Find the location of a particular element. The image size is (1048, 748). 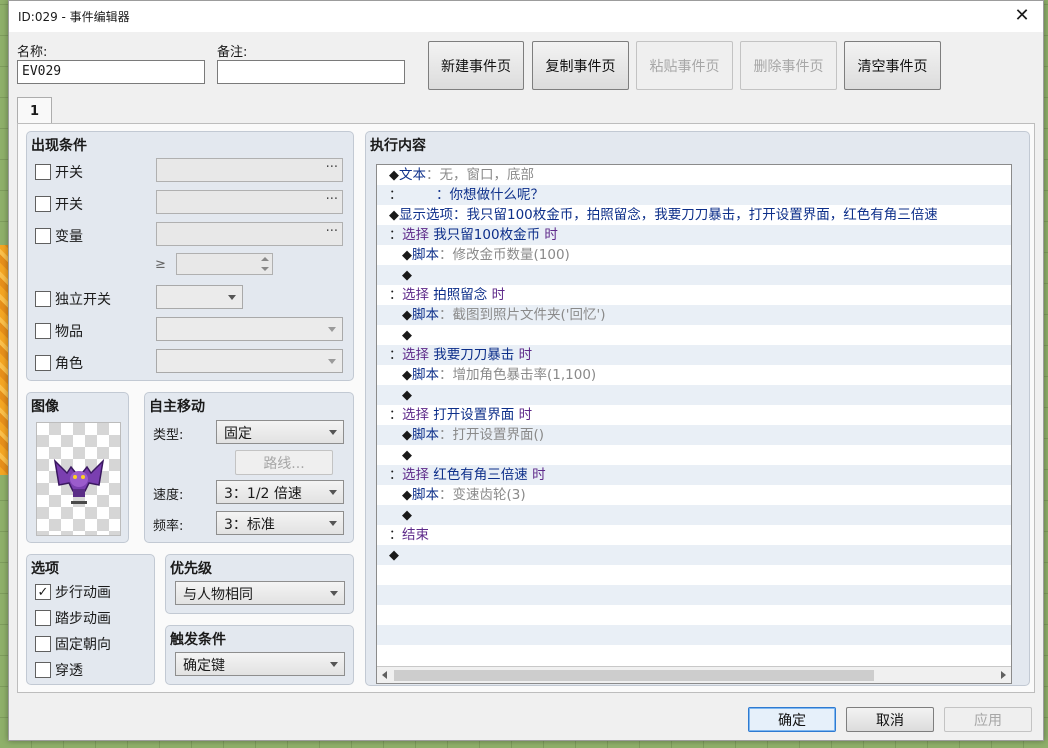

apply-button: 应用 is located at coordinates (988, 719).